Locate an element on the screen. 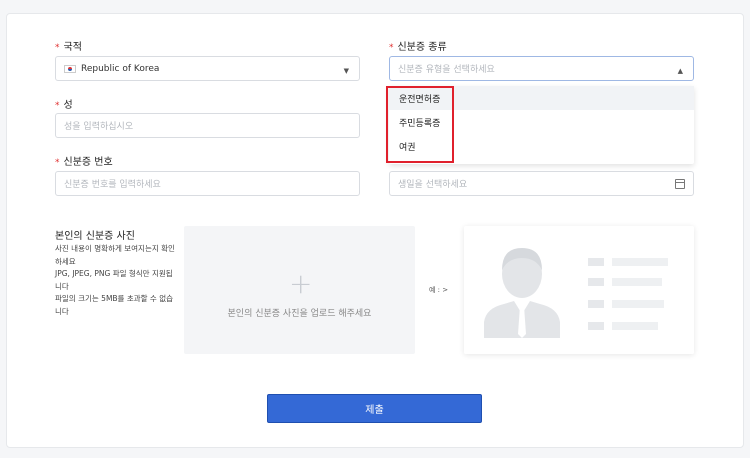 The width and height of the screenshot is (750, 458). surname-input: 성을 입력하십시오 is located at coordinates (207, 125).